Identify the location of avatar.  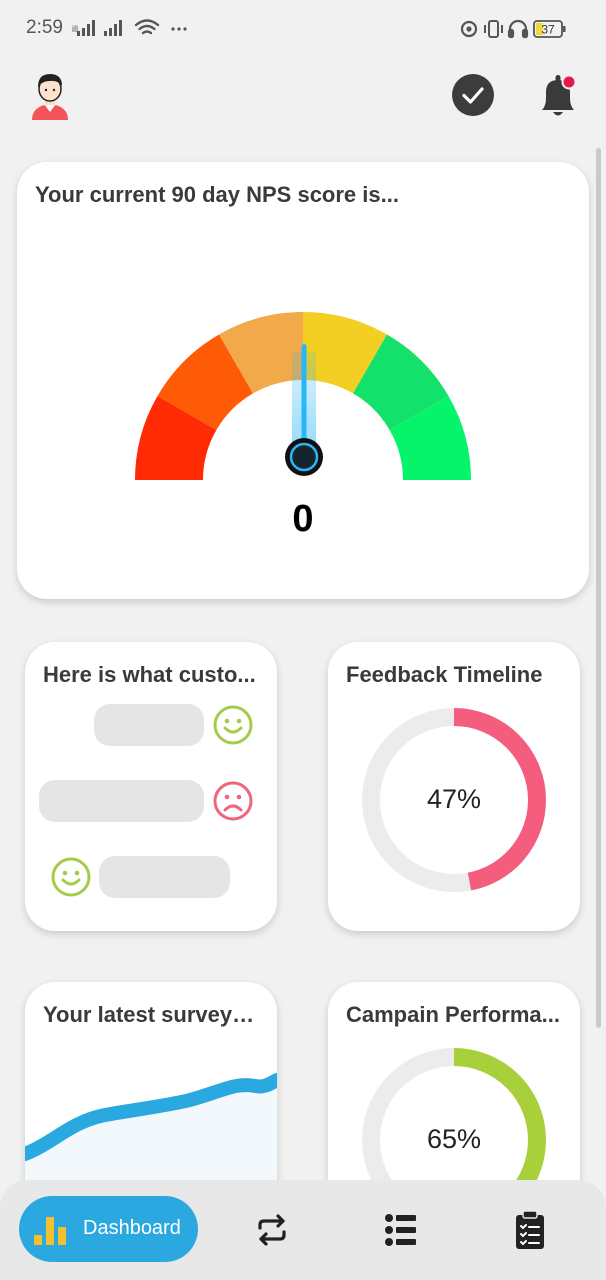
(50, 95).